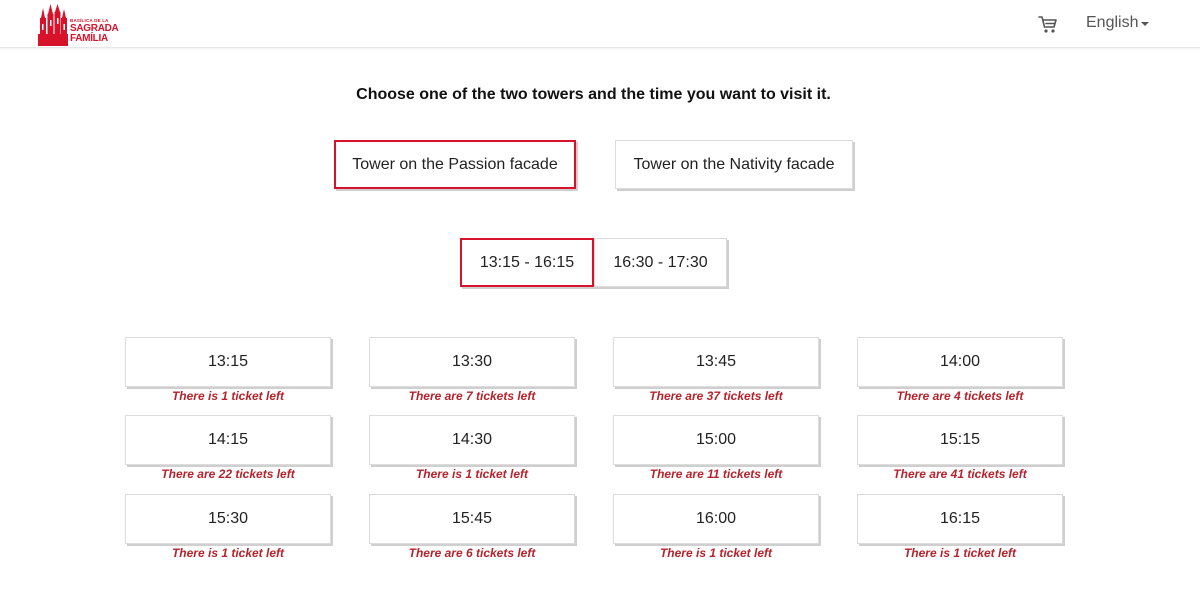 This screenshot has width=1200, height=602. I want to click on basilica-towers-icon, so click(53, 25).